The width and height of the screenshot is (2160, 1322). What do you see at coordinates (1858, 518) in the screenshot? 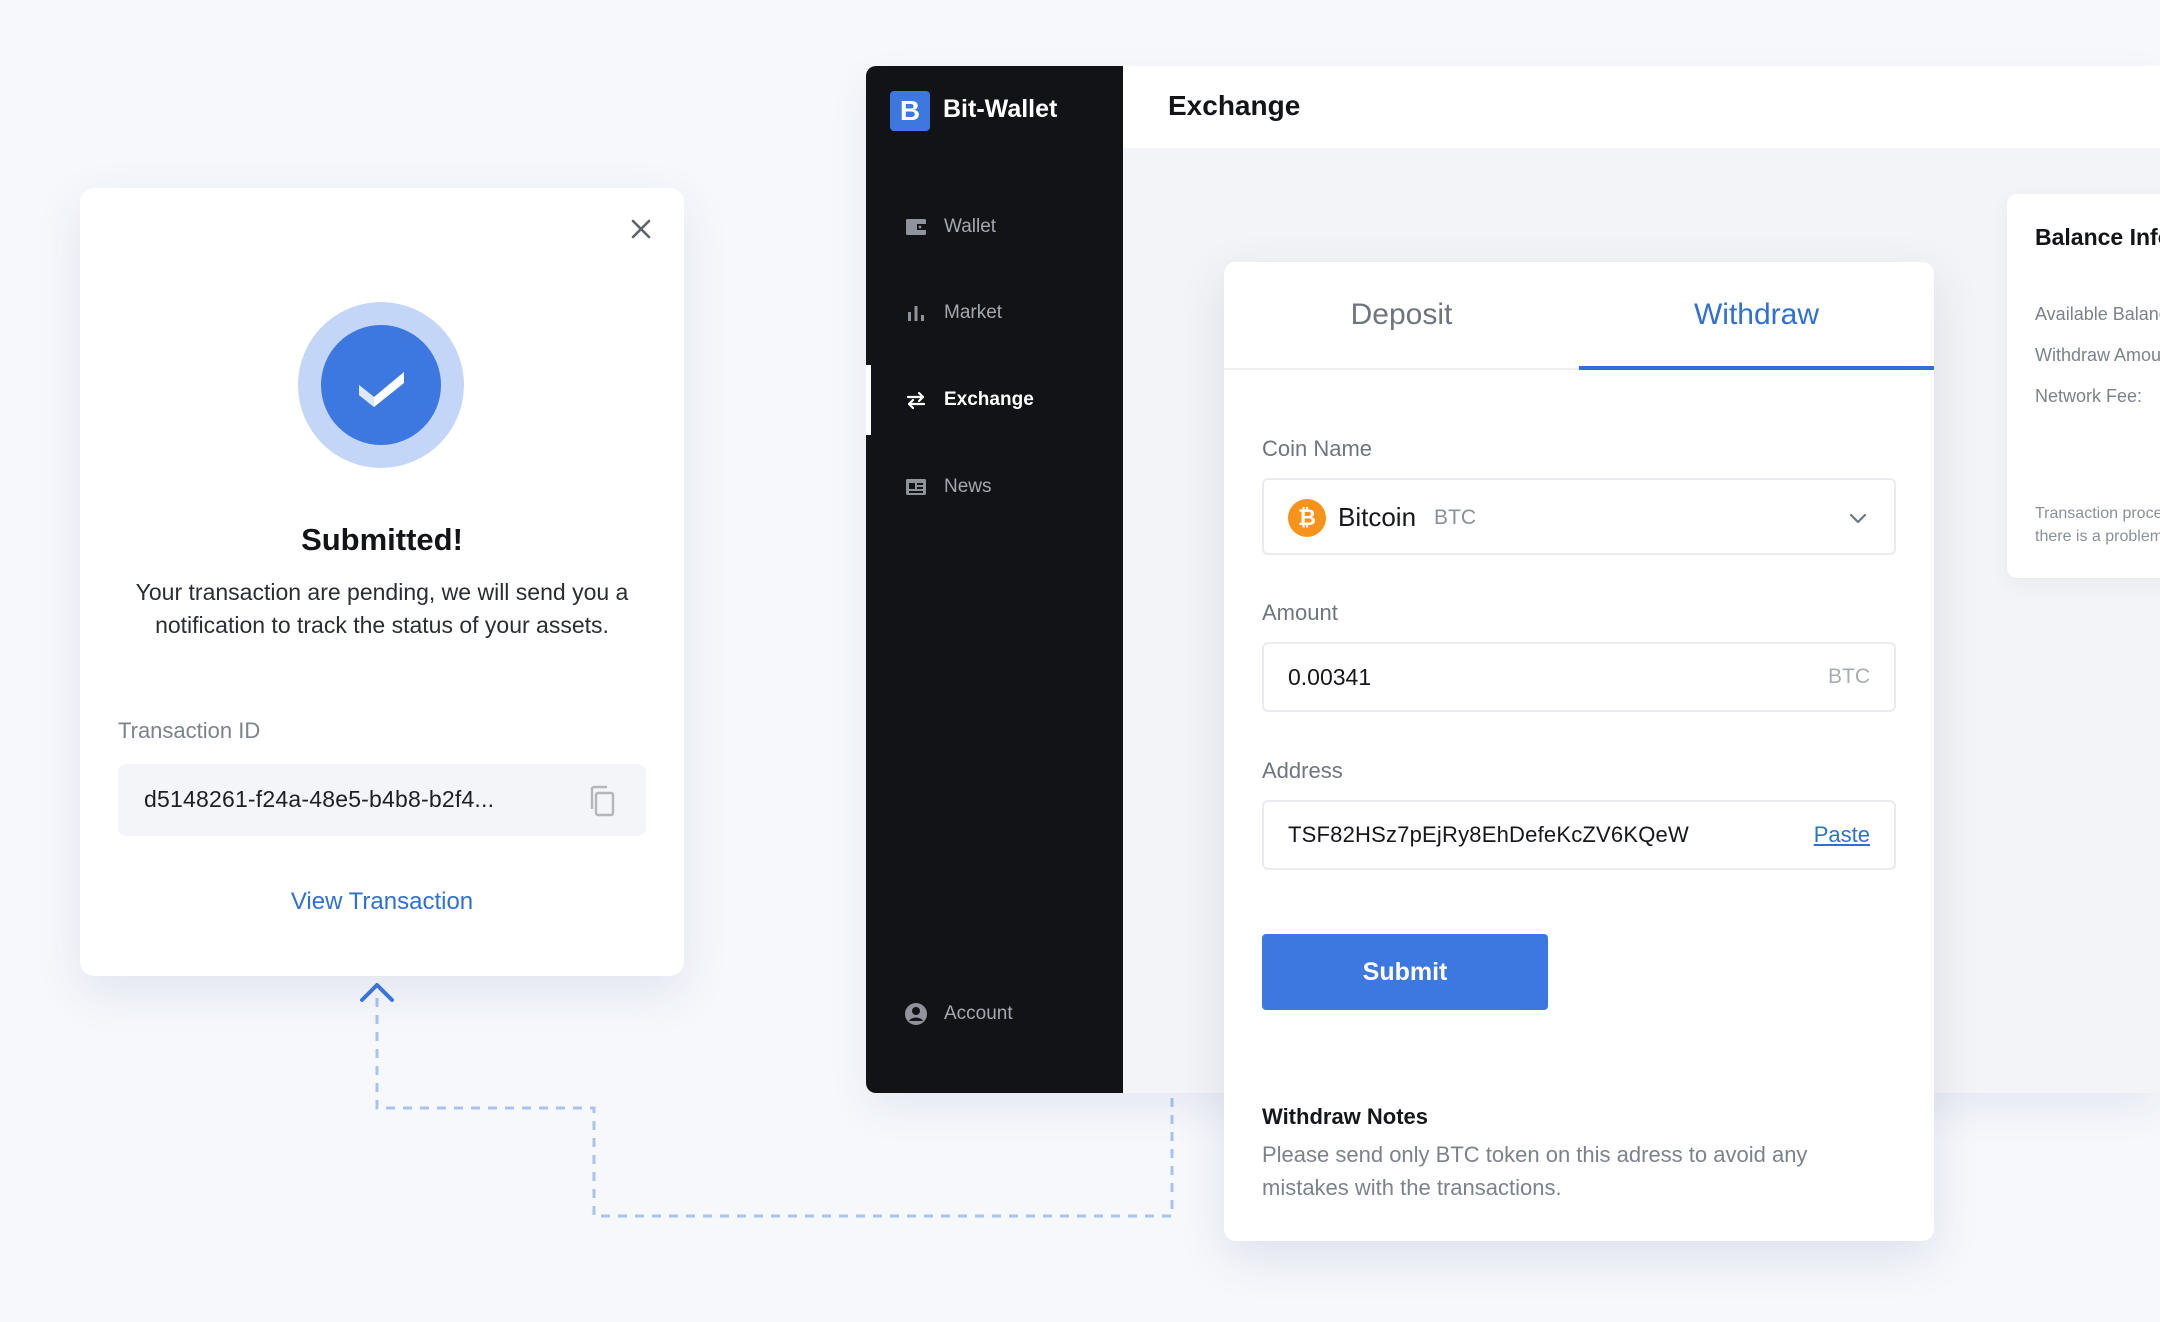
I see `chevron-down-icon` at bounding box center [1858, 518].